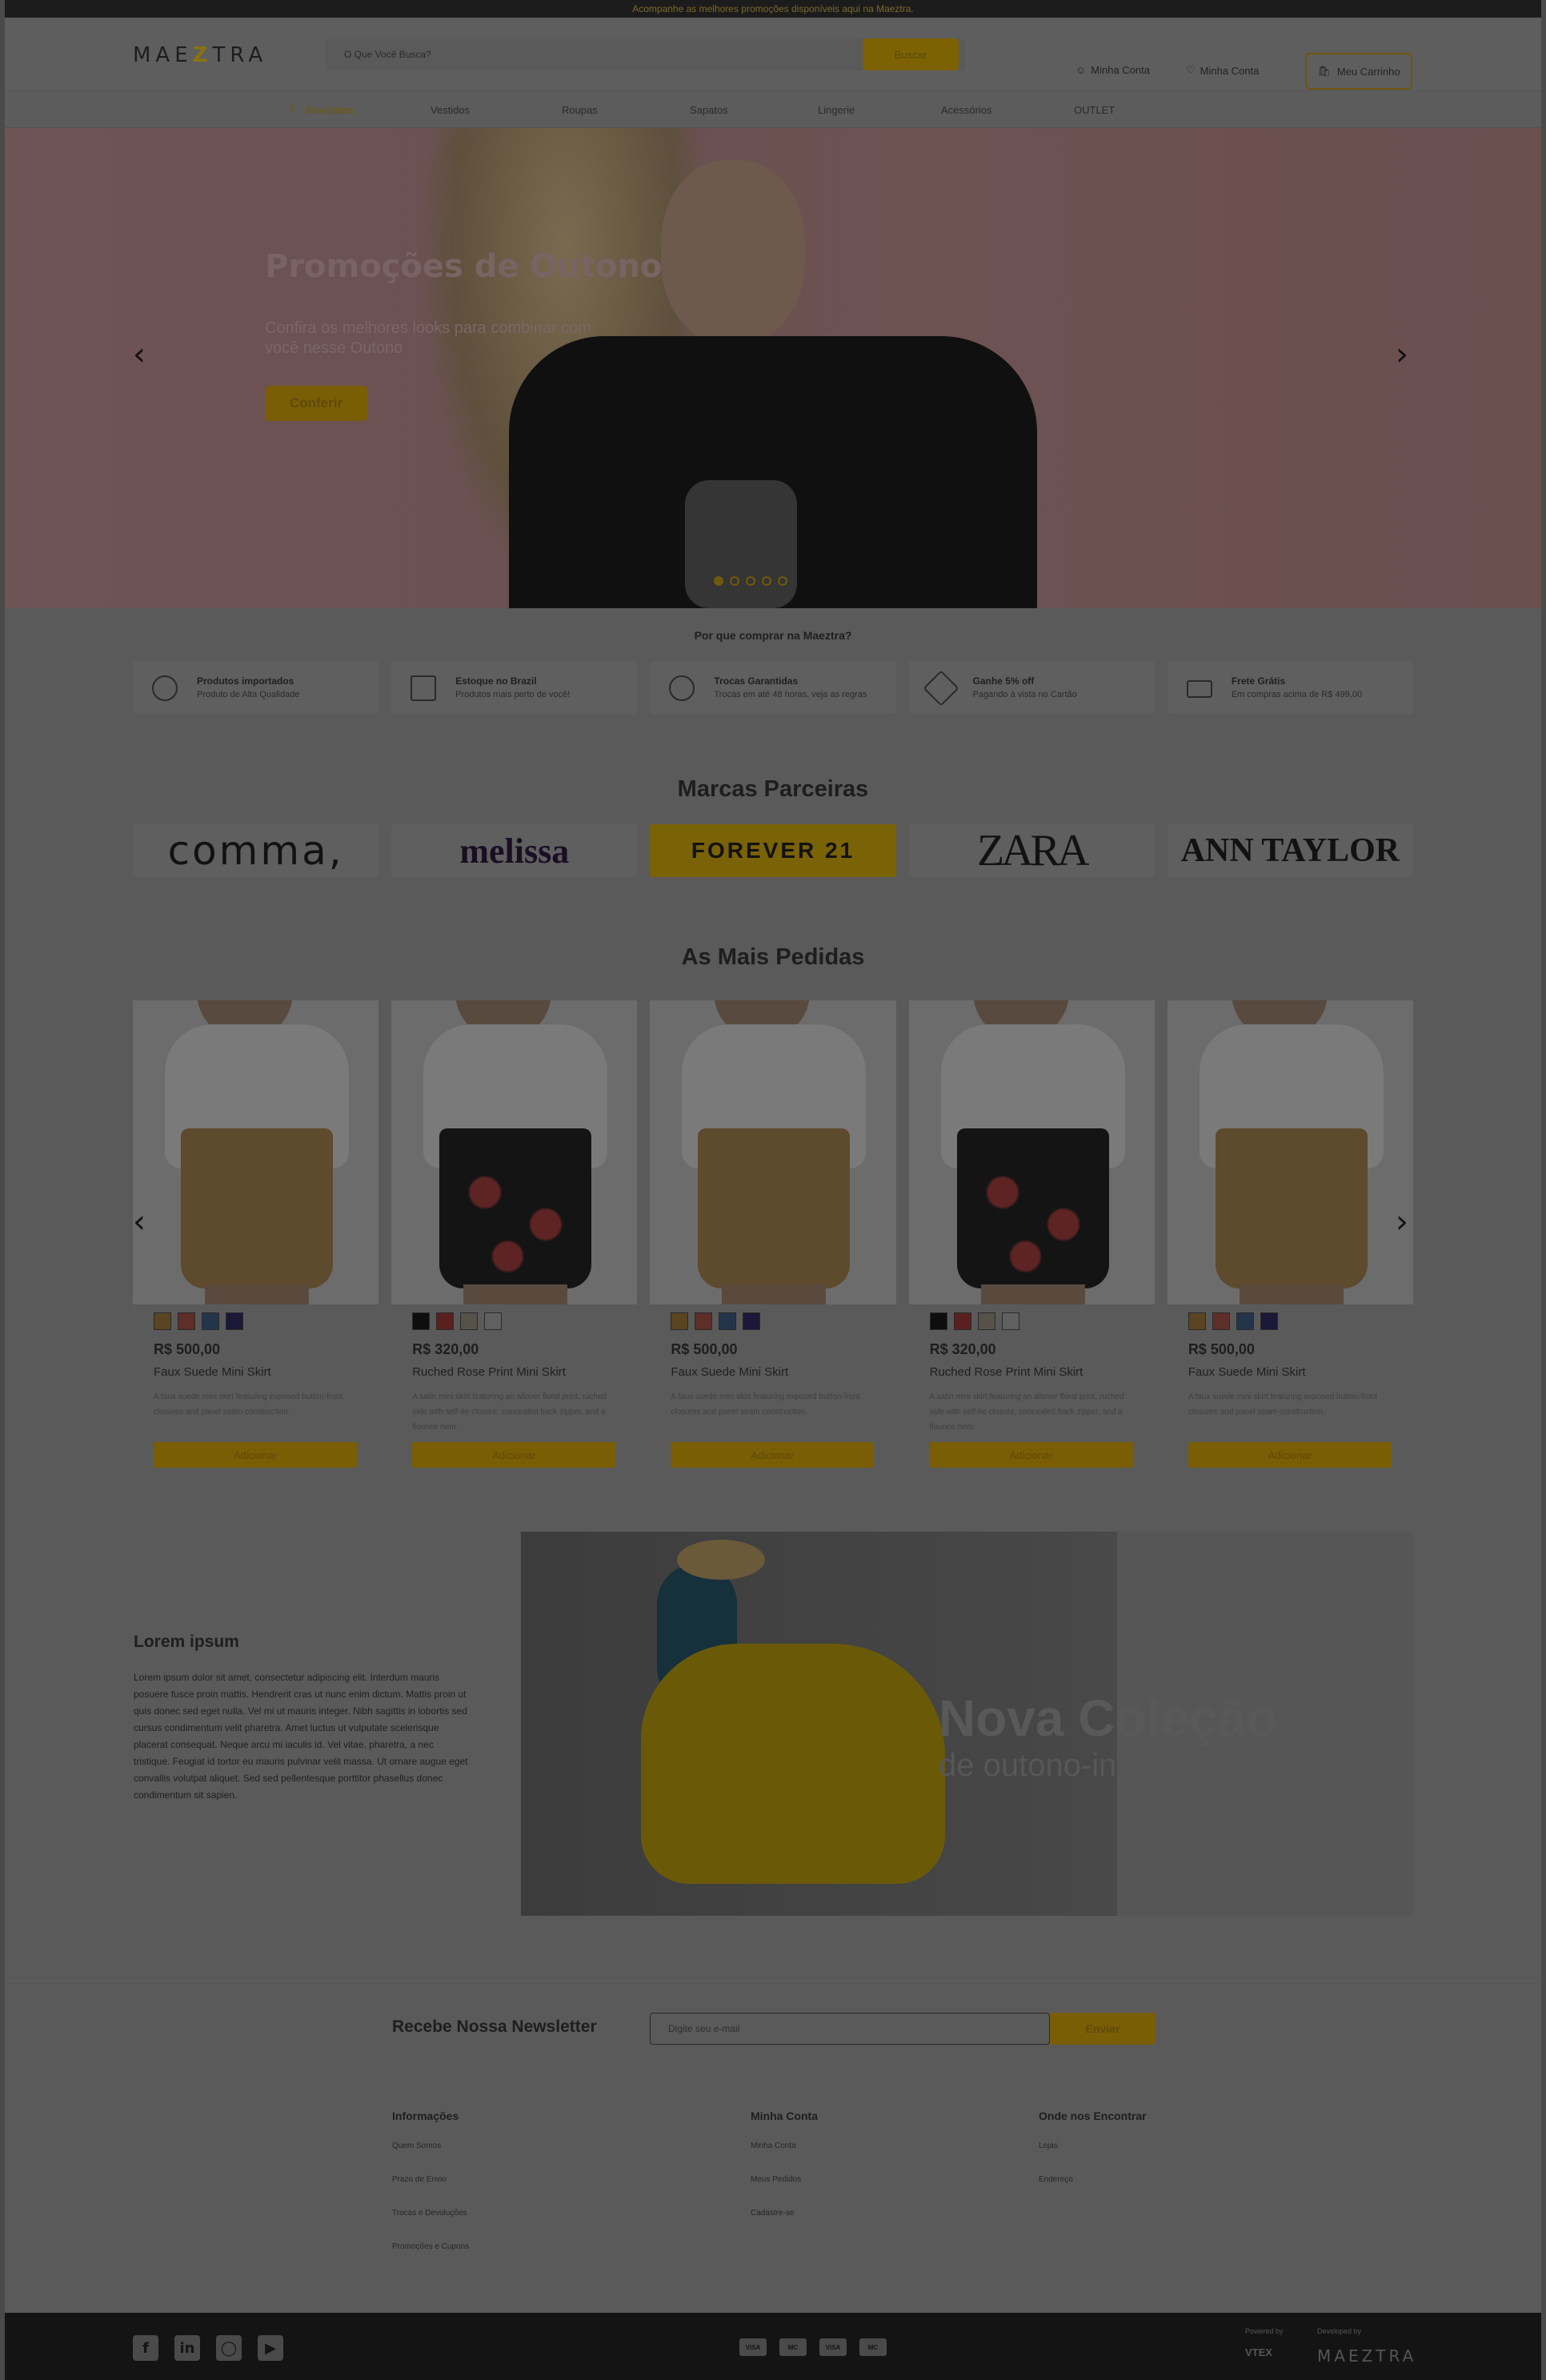  I want to click on nav-item-acessorios: Acessórios, so click(966, 110).